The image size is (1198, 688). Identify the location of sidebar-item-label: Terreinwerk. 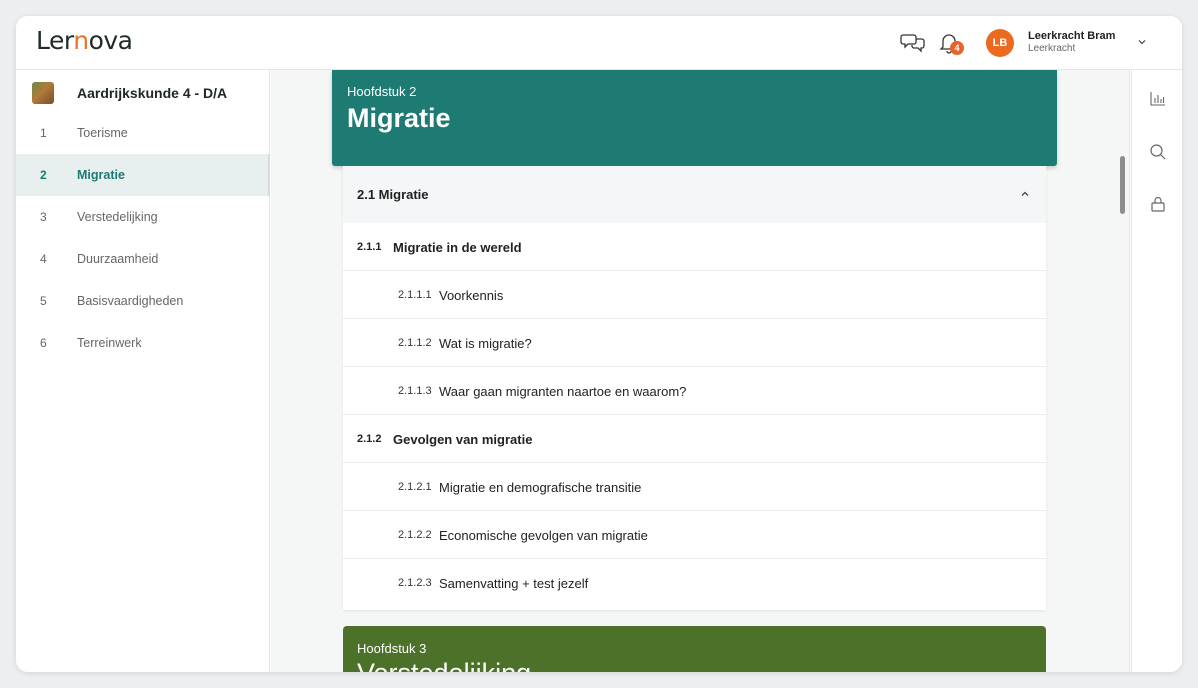
(109, 343).